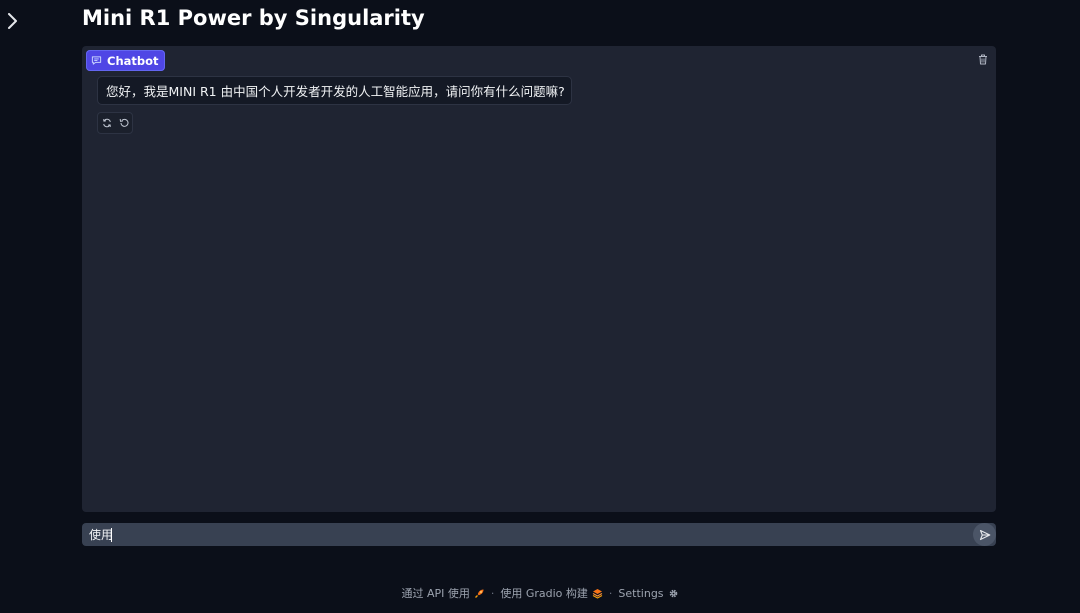 This screenshot has width=1080, height=613. What do you see at coordinates (435, 593) in the screenshot?
I see `api-link-text: 通过 API 使用` at bounding box center [435, 593].